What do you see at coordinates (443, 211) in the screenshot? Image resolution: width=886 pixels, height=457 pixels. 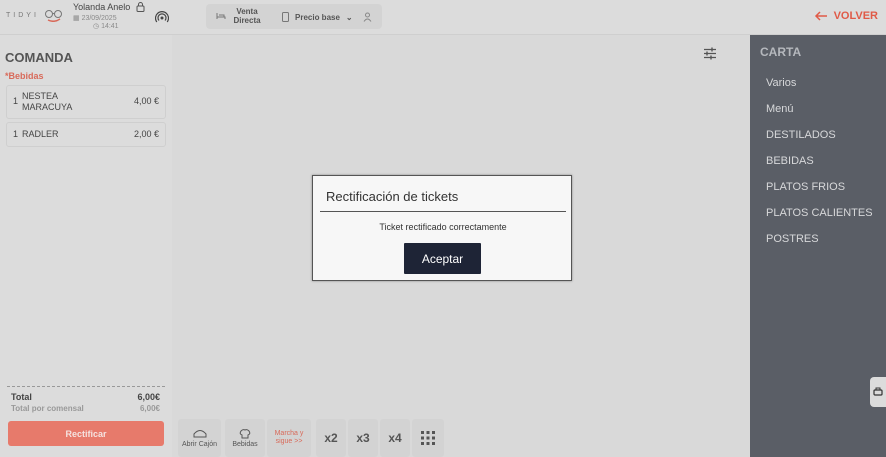 I see `dialog-divider` at bounding box center [443, 211].